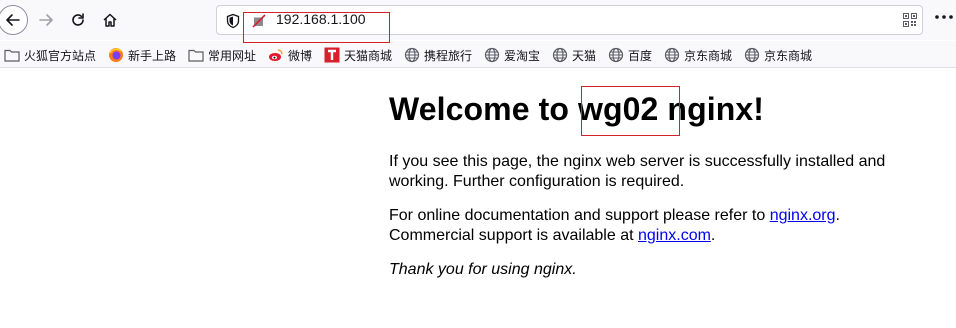 The height and width of the screenshot is (328, 956). What do you see at coordinates (483, 109) in the screenshot?
I see `heading-prefix: Welcome to` at bounding box center [483, 109].